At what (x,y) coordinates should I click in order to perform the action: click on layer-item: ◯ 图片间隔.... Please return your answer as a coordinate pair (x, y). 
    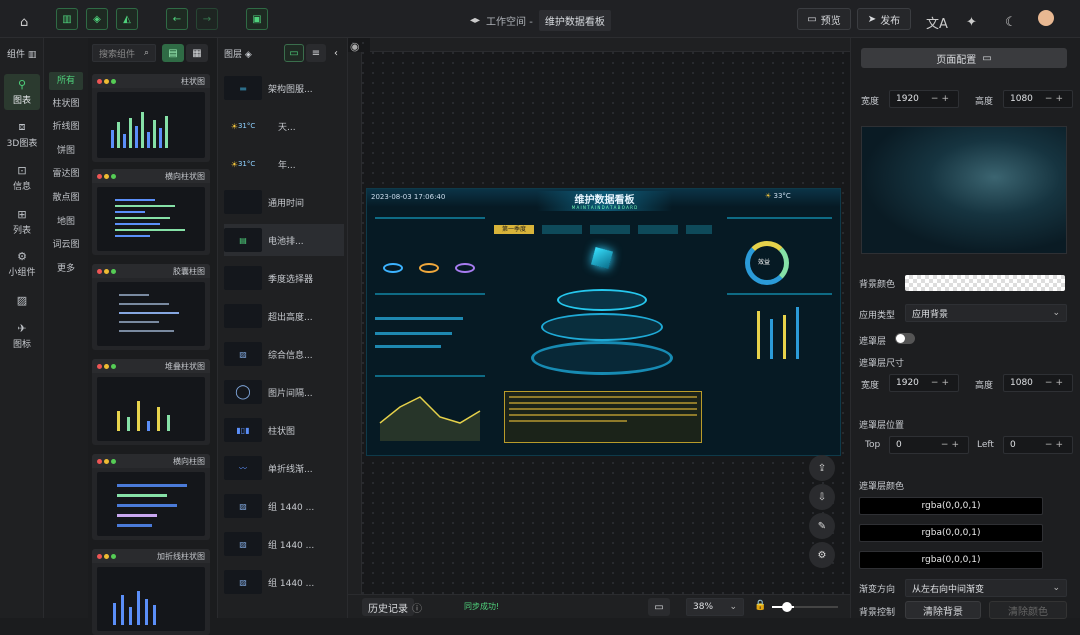
    Looking at the image, I should click on (284, 392).